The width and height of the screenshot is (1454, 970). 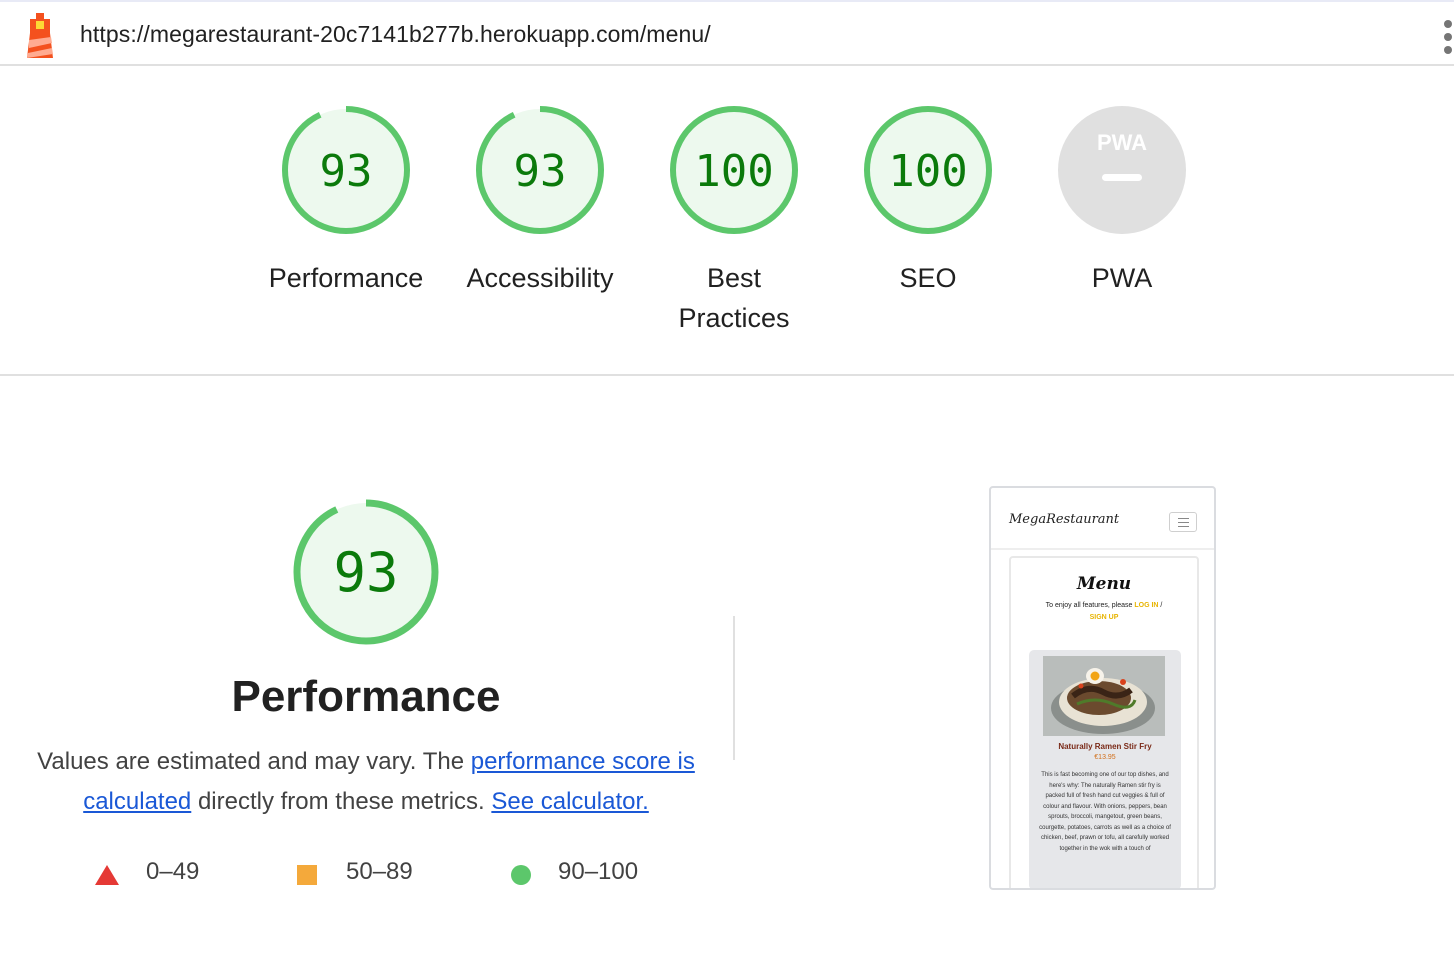 I want to click on thumbnail-dish-price: €13.95, so click(x=1105, y=757).